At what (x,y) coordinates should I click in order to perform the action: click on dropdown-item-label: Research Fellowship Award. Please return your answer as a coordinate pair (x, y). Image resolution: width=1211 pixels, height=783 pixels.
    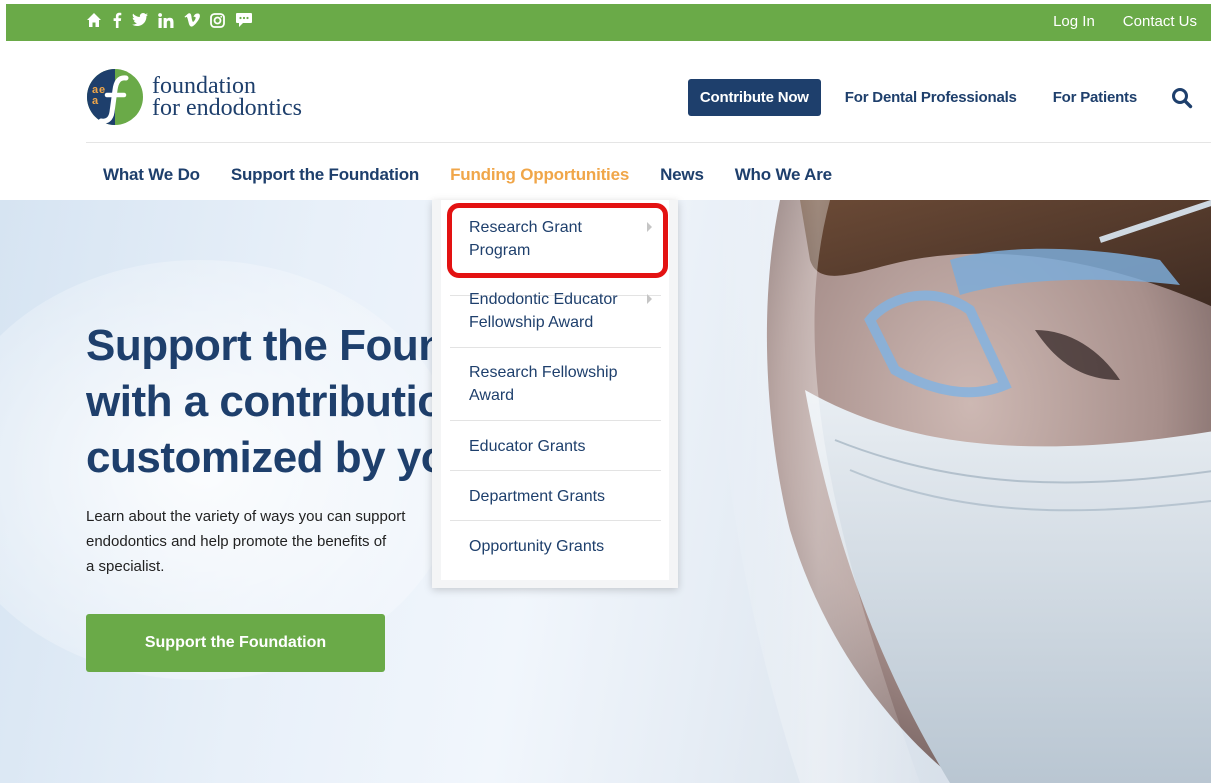
    Looking at the image, I should click on (543, 384).